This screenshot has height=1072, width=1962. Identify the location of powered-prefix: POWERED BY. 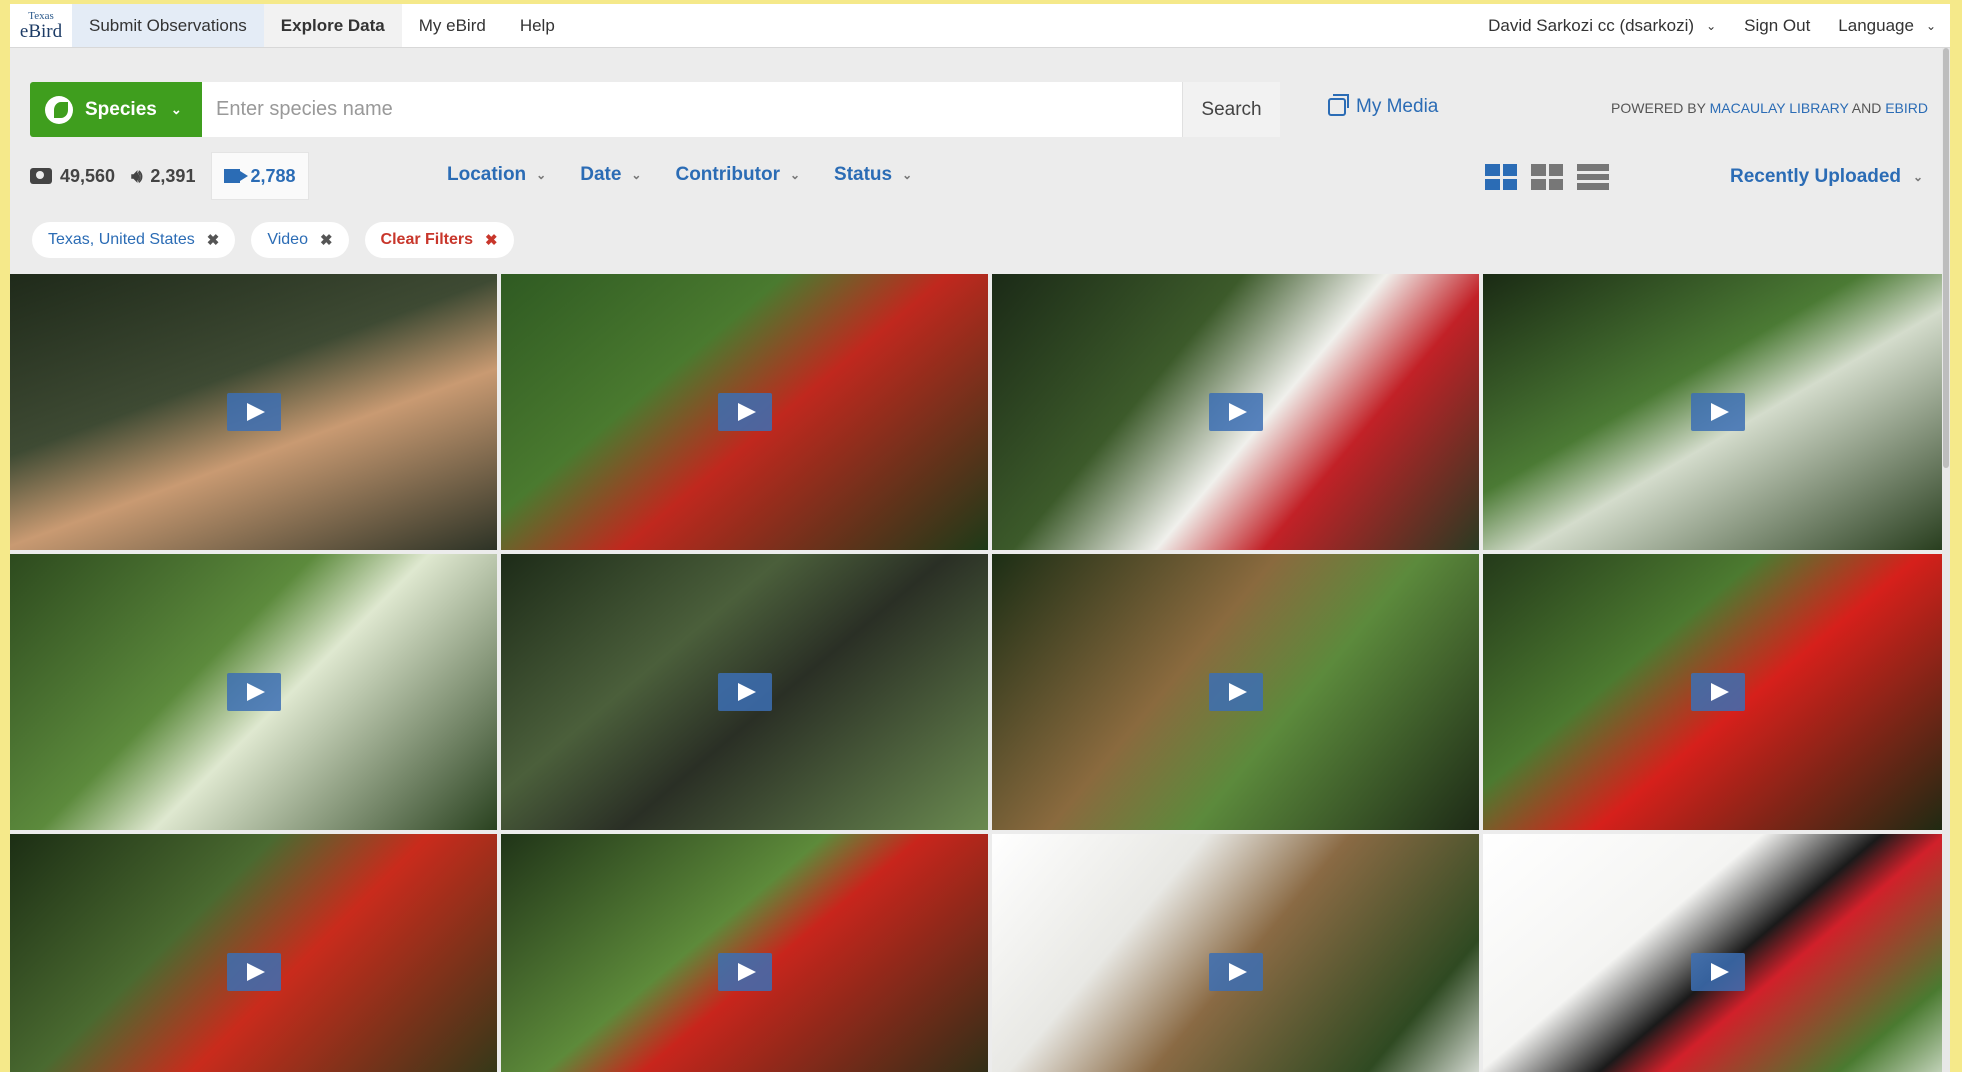
(1658, 108).